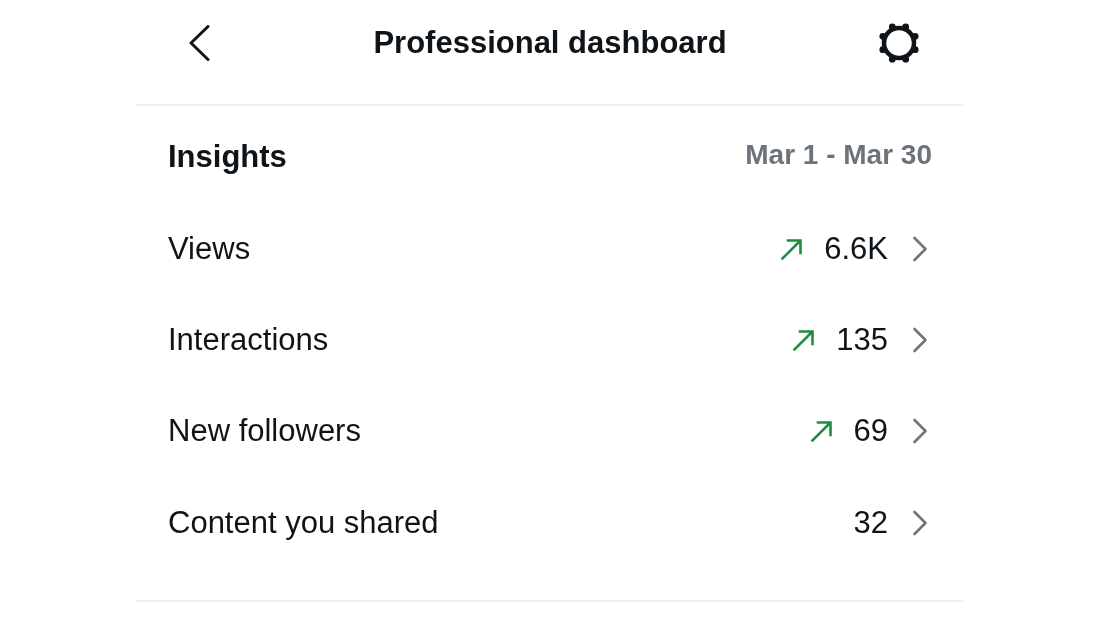 The height and width of the screenshot is (620, 1100). I want to click on metric-label: Interactions, so click(248, 339).